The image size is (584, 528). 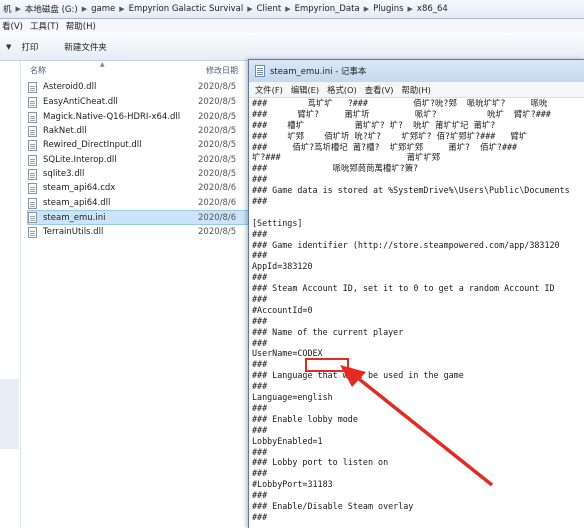 What do you see at coordinates (14, 26) in the screenshot?
I see `menu-view: 看(V)` at bounding box center [14, 26].